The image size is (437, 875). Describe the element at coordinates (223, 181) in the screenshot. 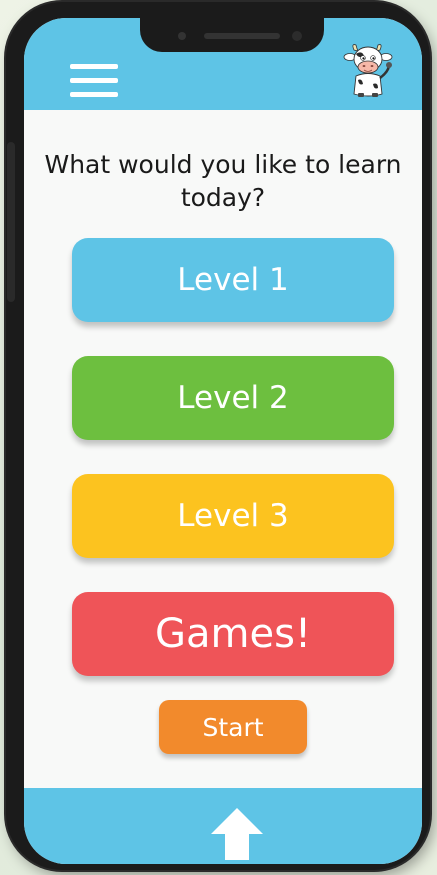

I see `page-title: What would you like to learn today?` at that location.